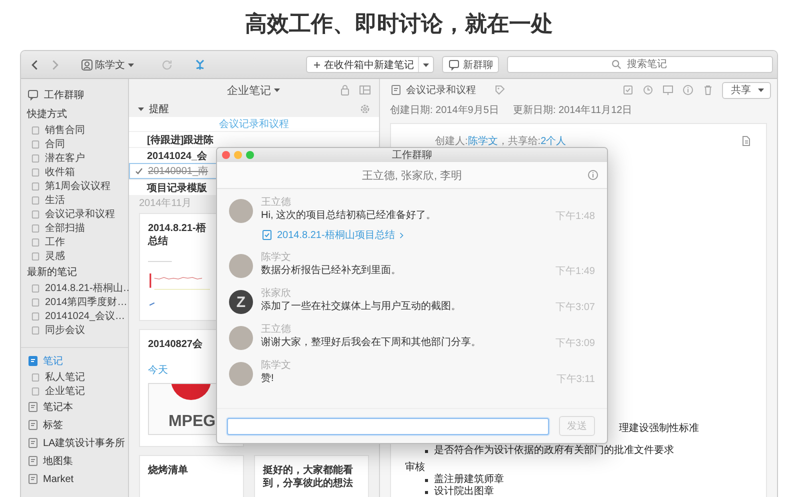 The image size is (798, 497). I want to click on alarm-icon, so click(628, 90).